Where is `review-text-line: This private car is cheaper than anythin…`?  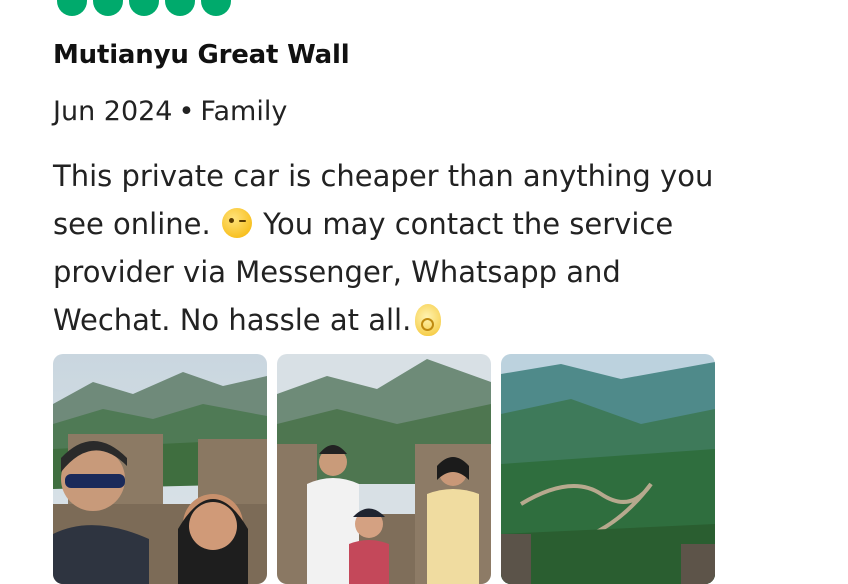
review-text-line: This private car is cheaper than anythin… is located at coordinates (383, 176).